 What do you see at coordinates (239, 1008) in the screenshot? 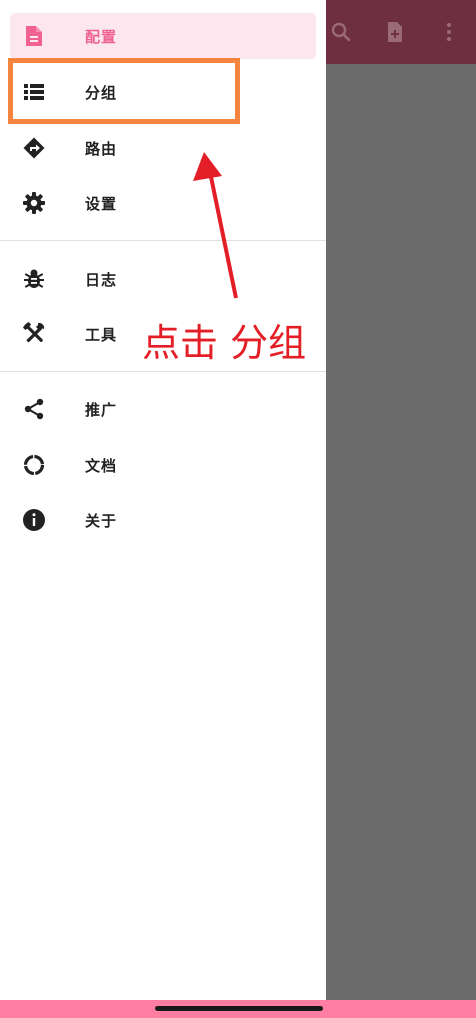
I see `home-indicator` at bounding box center [239, 1008].